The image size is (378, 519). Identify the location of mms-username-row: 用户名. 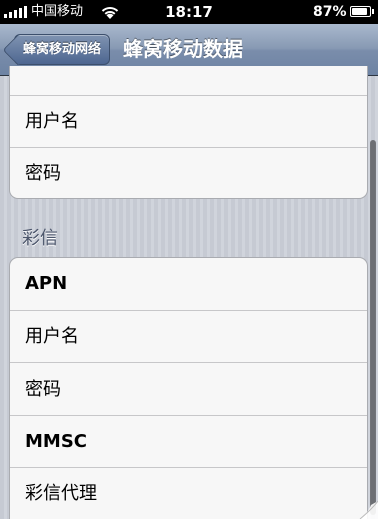
(188, 336).